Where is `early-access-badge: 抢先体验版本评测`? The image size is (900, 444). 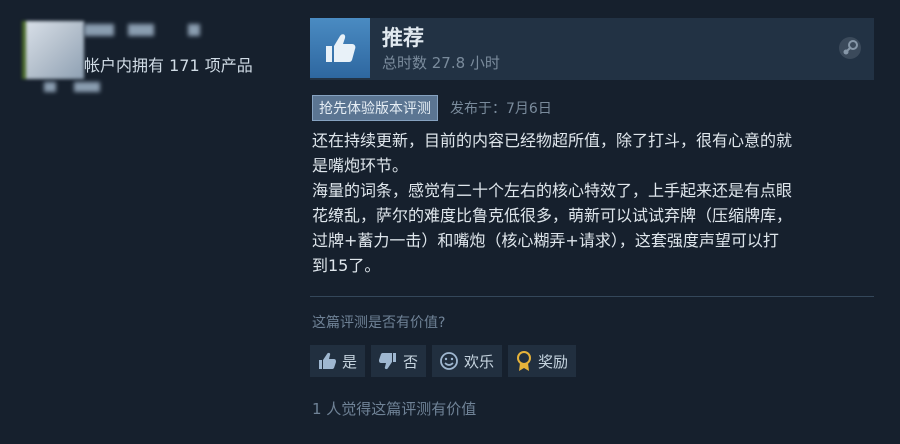
early-access-badge: 抢先体验版本评测 is located at coordinates (375, 108).